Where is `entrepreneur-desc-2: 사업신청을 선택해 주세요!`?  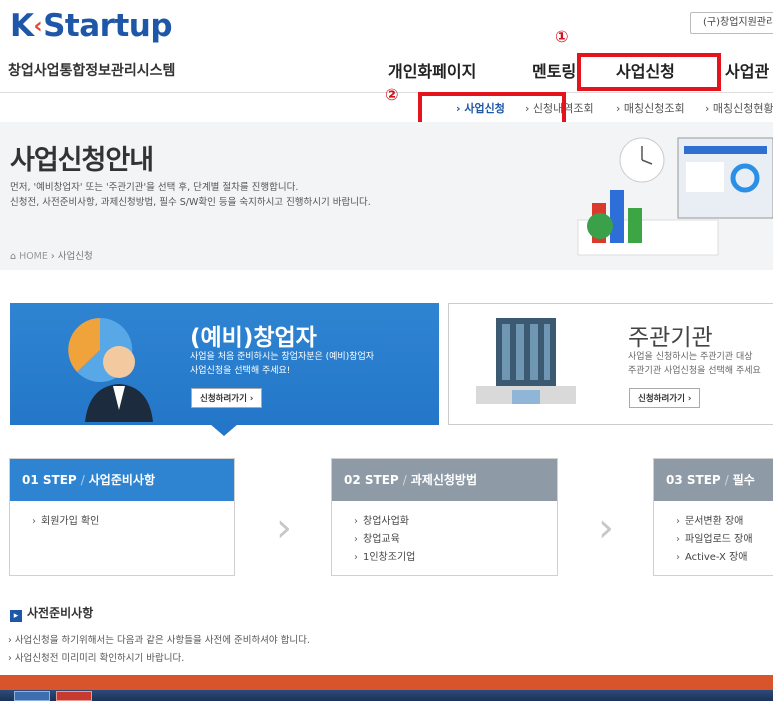
entrepreneur-desc-2: 사업신청을 선택해 주세요! is located at coordinates (240, 371).